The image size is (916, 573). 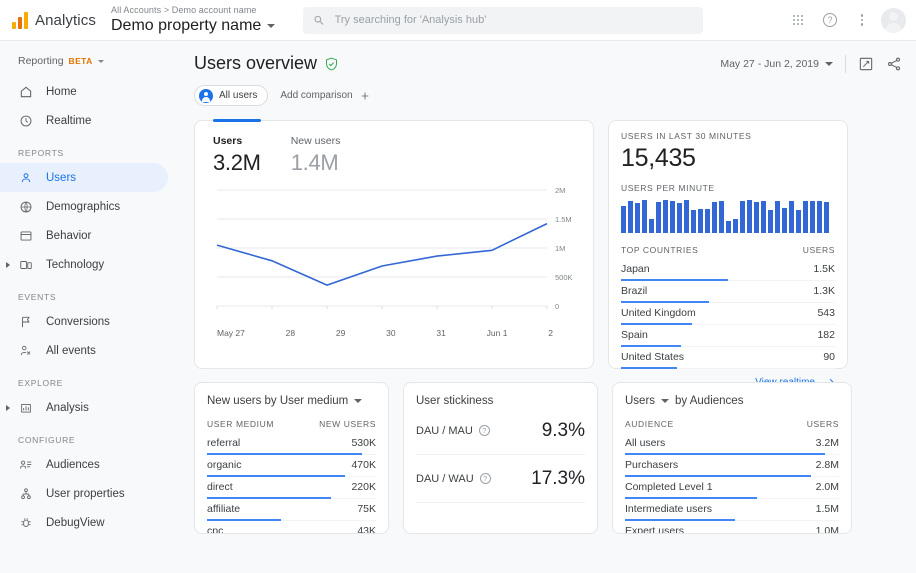 I want to click on avatar, so click(x=893, y=20).